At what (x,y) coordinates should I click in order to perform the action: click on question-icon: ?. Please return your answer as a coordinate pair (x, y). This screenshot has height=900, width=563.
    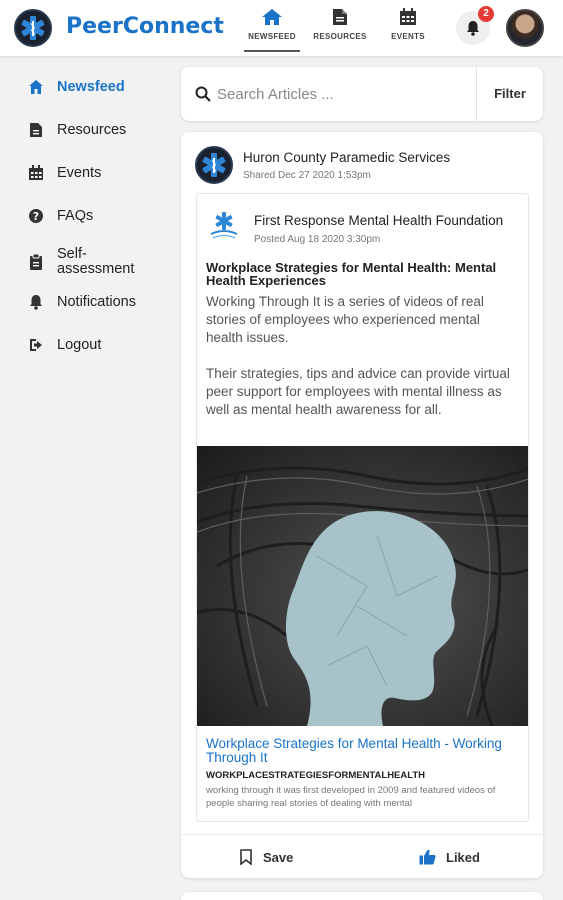
    Looking at the image, I should click on (36, 216).